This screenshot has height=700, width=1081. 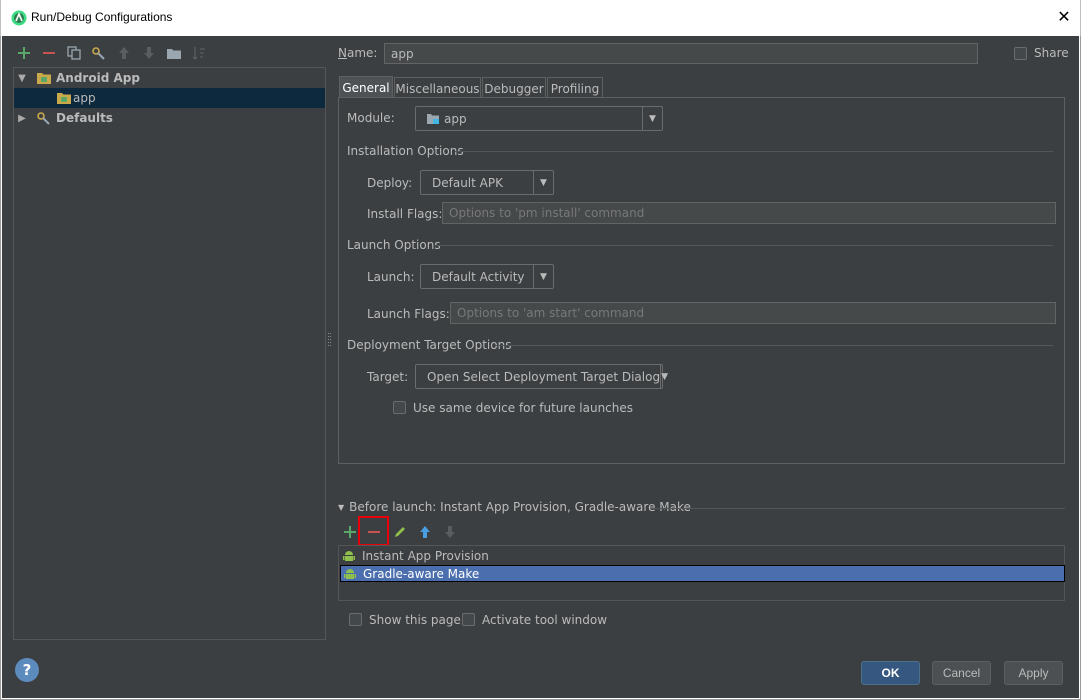 I want to click on deploy-combo: Default APK ▼, so click(x=487, y=182).